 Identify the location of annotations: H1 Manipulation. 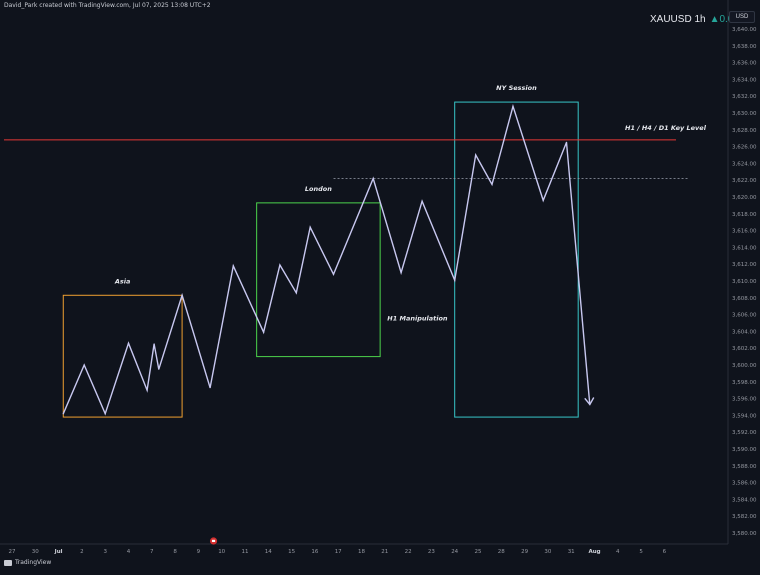
(417, 318).